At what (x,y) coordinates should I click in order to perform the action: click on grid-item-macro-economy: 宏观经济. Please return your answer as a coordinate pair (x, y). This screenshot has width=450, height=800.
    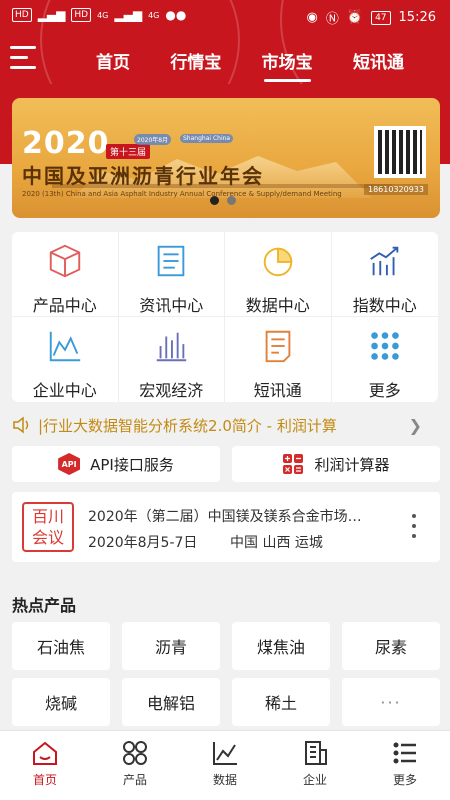
    Looking at the image, I should click on (172, 359).